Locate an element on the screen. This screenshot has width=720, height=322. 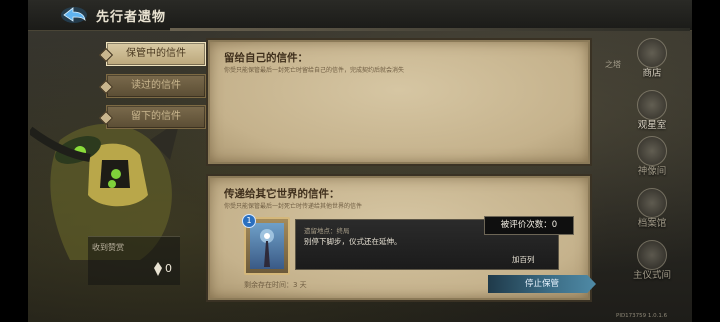
tab-kept-letters: 保管中的信件 is located at coordinates (152, 54).